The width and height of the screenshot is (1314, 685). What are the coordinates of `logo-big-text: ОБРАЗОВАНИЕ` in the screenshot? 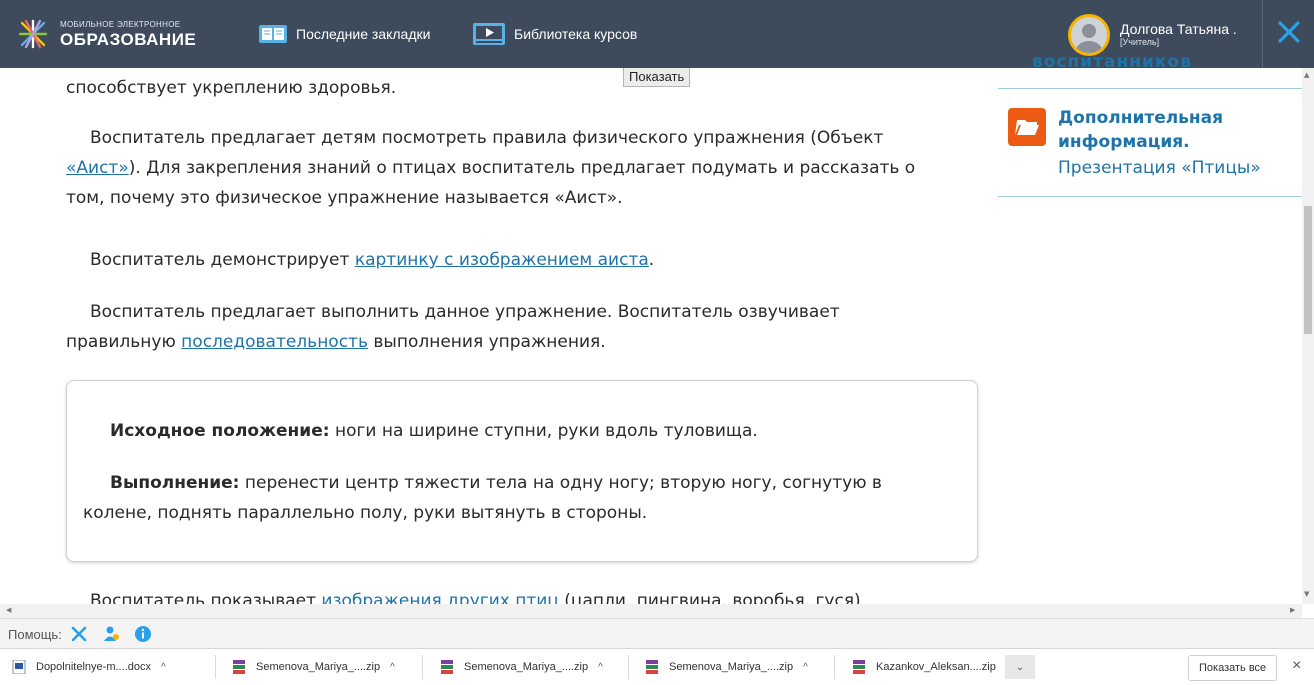 It's located at (128, 39).